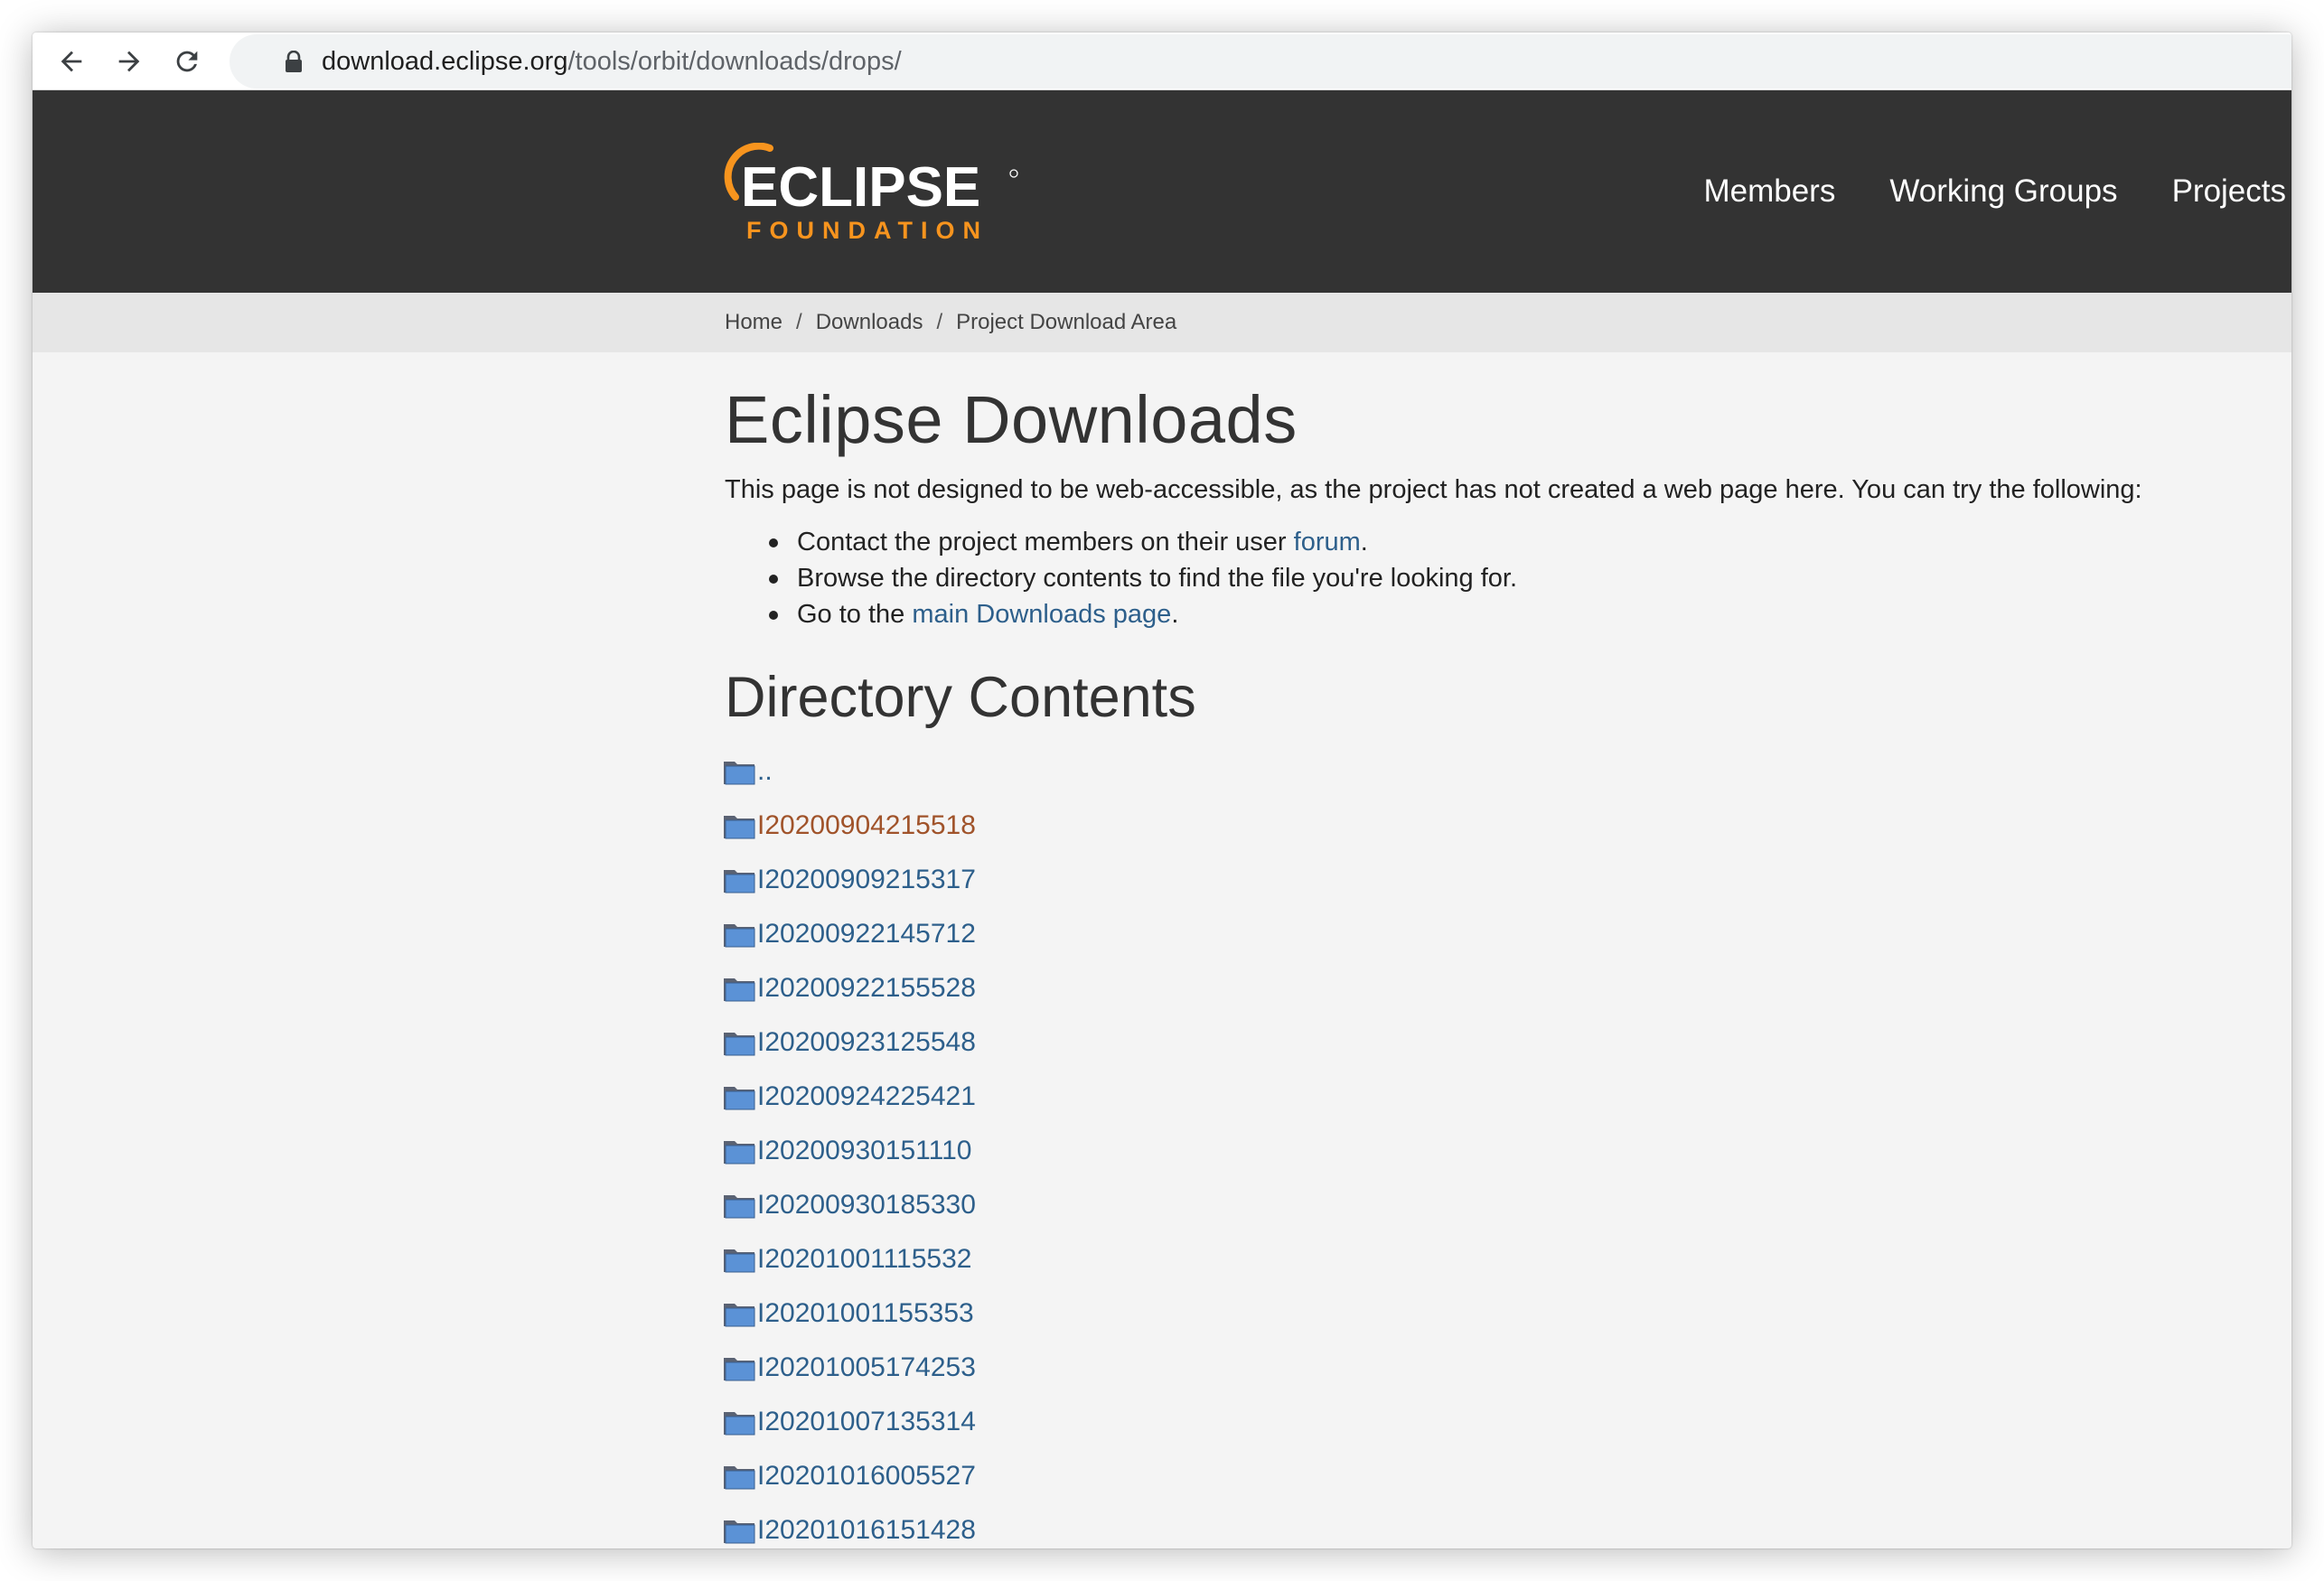 The height and width of the screenshot is (1581, 2324). I want to click on directory-link: I20200930185330, so click(866, 1205).